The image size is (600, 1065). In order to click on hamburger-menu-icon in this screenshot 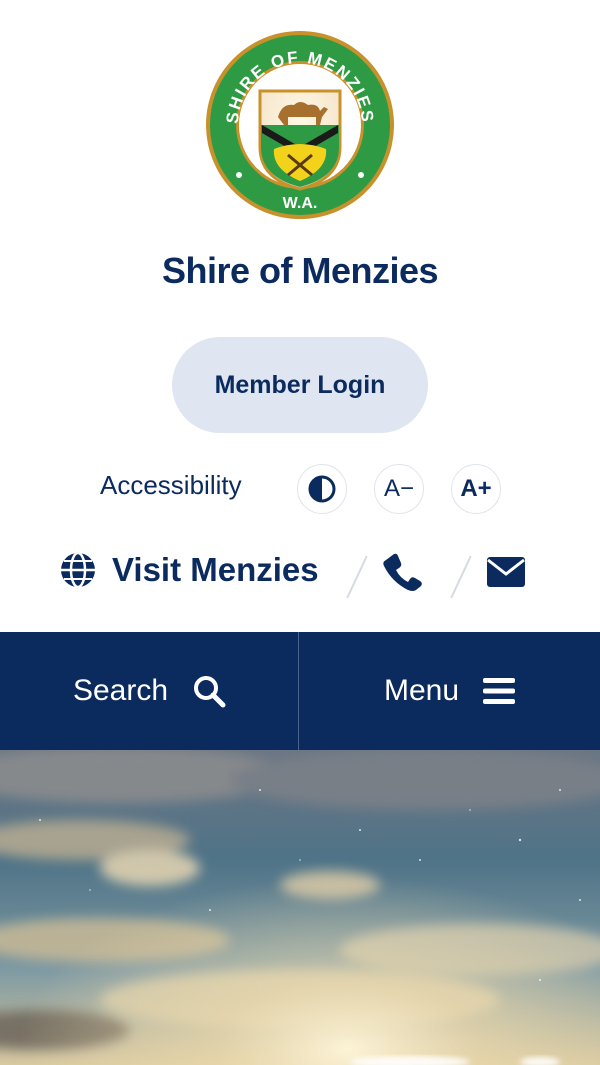, I will do `click(499, 691)`.